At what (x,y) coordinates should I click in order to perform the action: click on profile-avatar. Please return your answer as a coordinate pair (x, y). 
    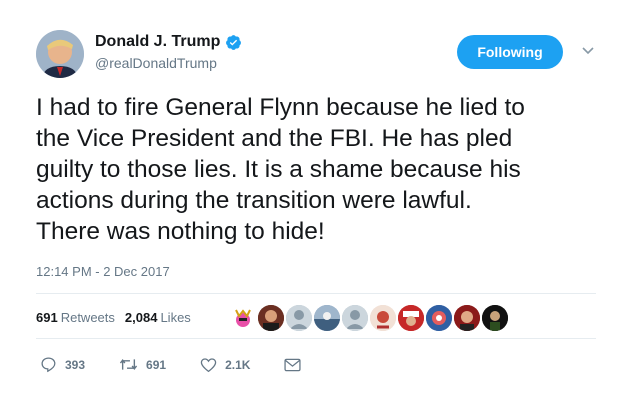
    Looking at the image, I should click on (60, 54).